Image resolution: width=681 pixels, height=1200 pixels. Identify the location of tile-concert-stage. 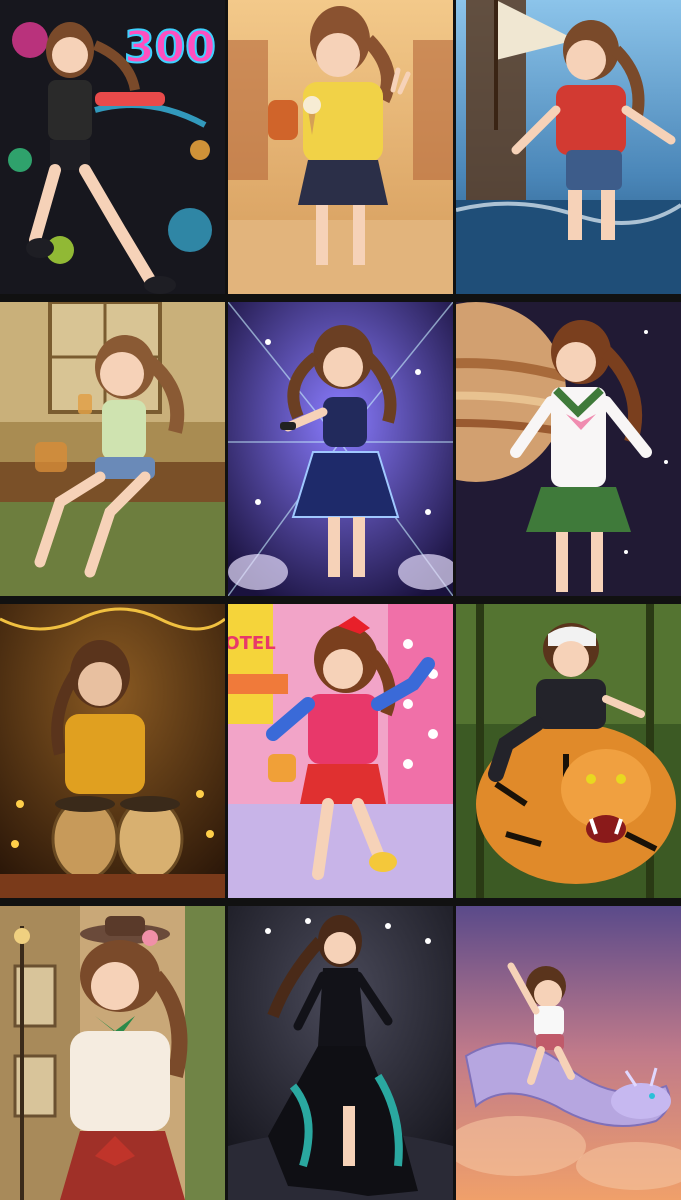
(340, 449).